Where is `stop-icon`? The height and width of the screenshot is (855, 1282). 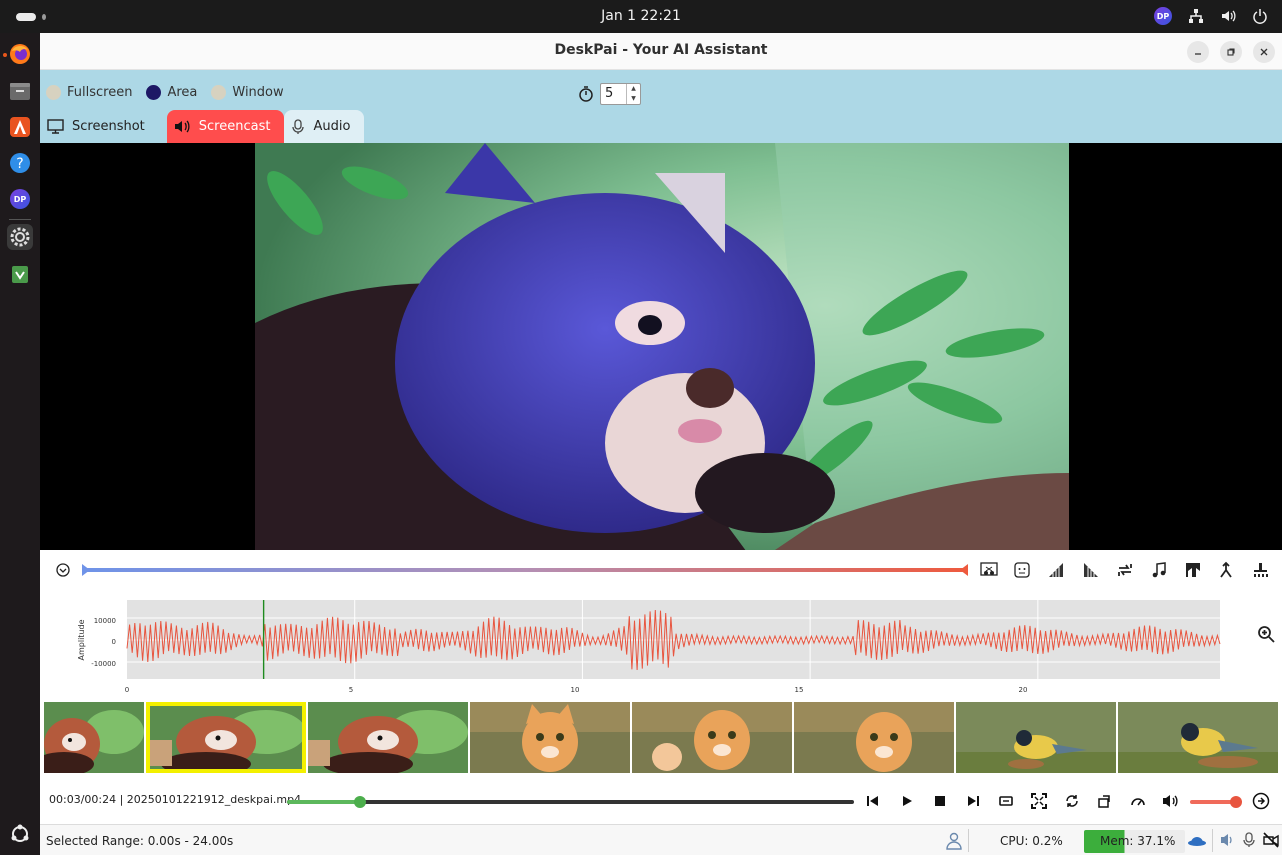 stop-icon is located at coordinates (940, 801).